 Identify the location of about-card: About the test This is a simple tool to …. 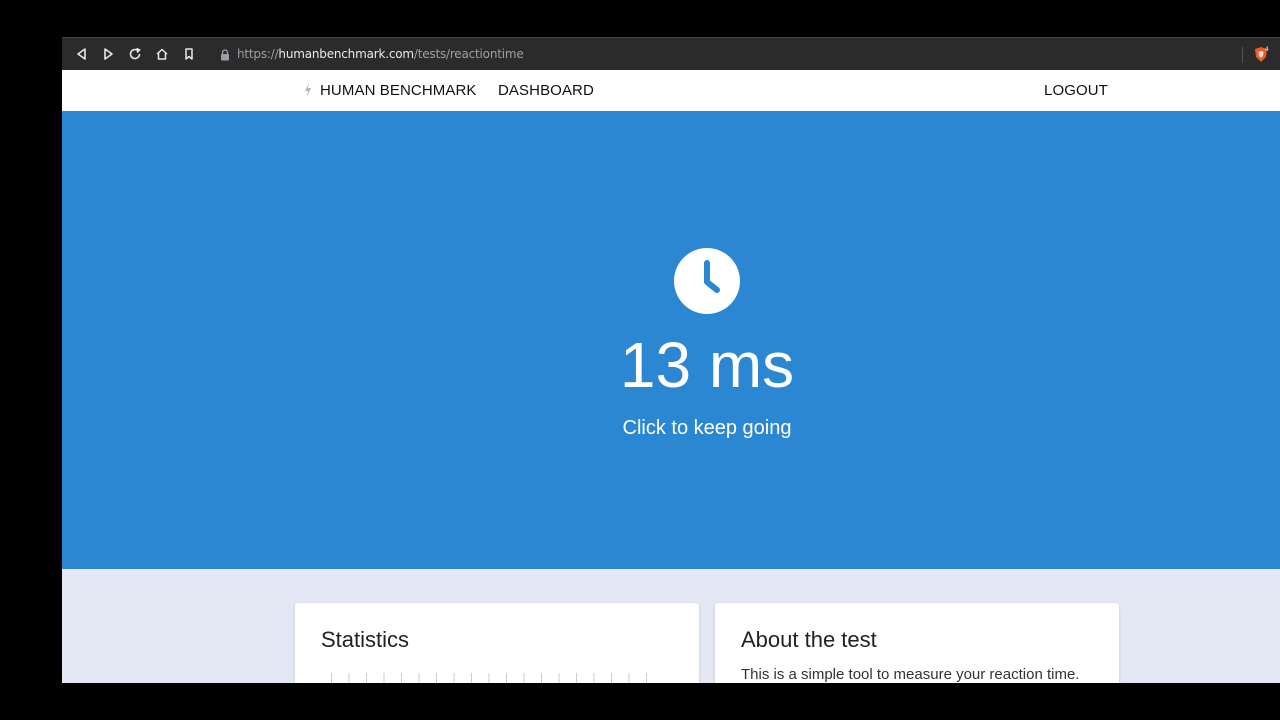
(917, 643).